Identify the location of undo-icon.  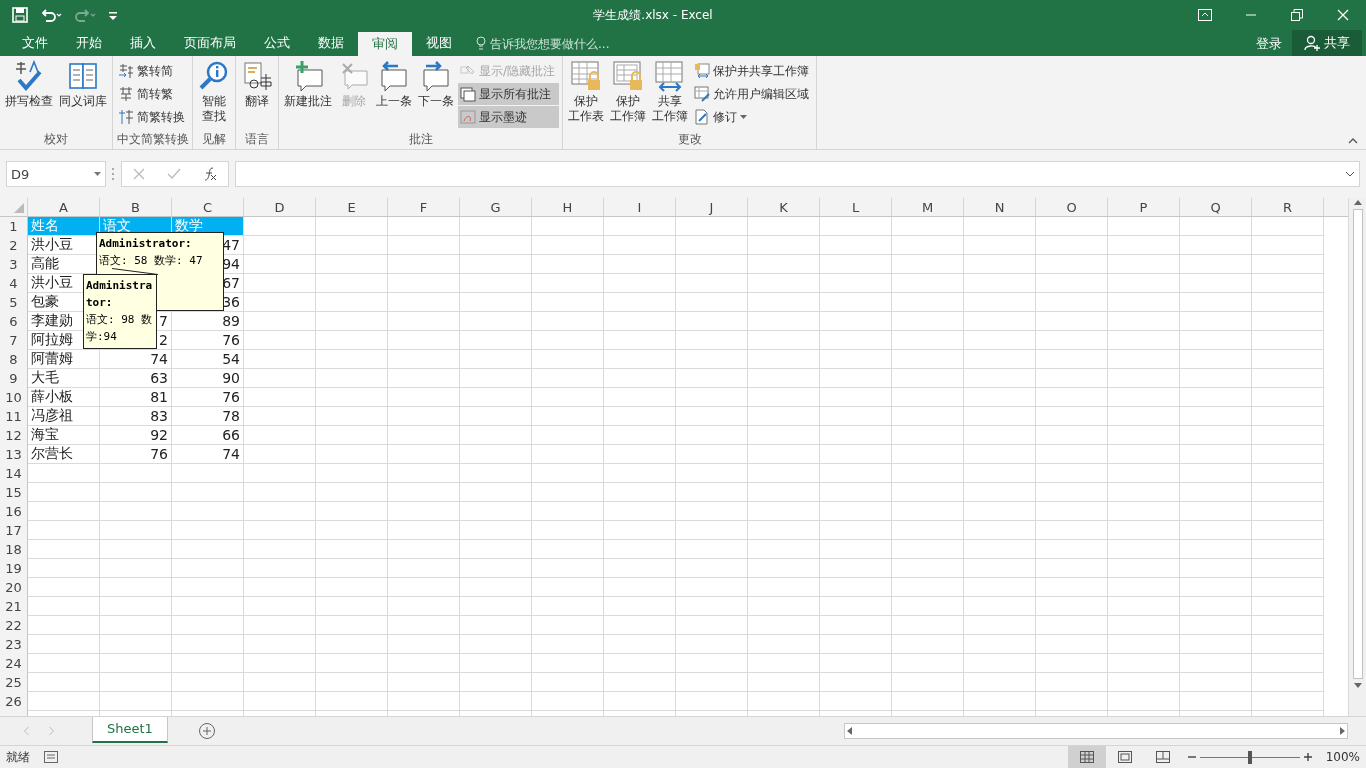
(51, 15).